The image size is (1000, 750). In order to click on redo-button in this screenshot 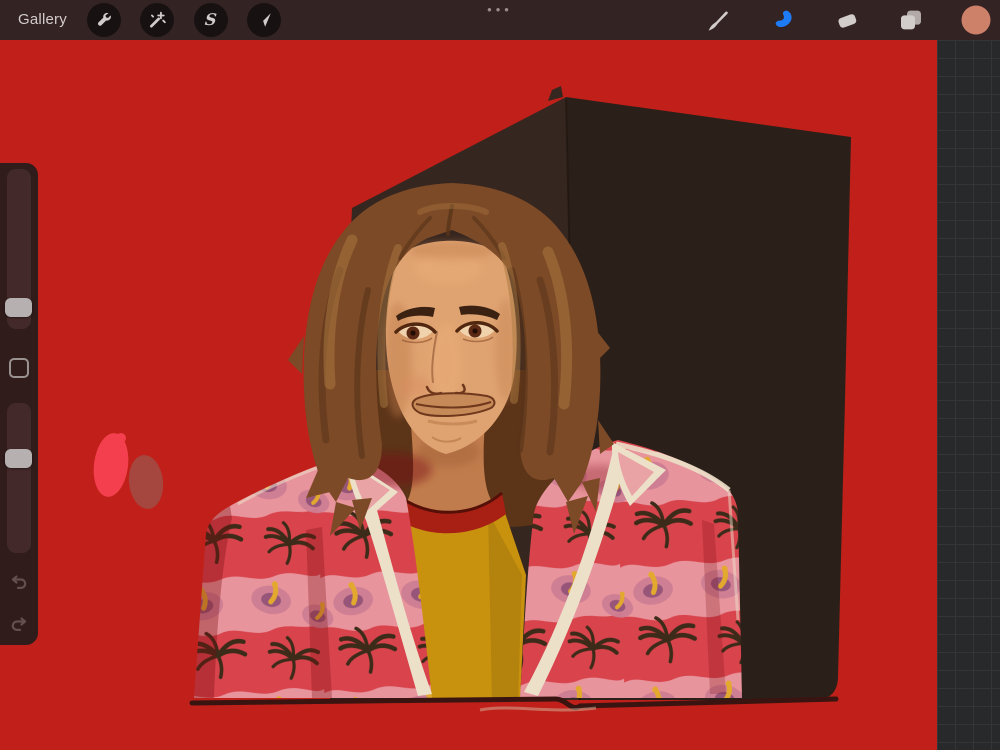, I will do `click(19, 624)`.